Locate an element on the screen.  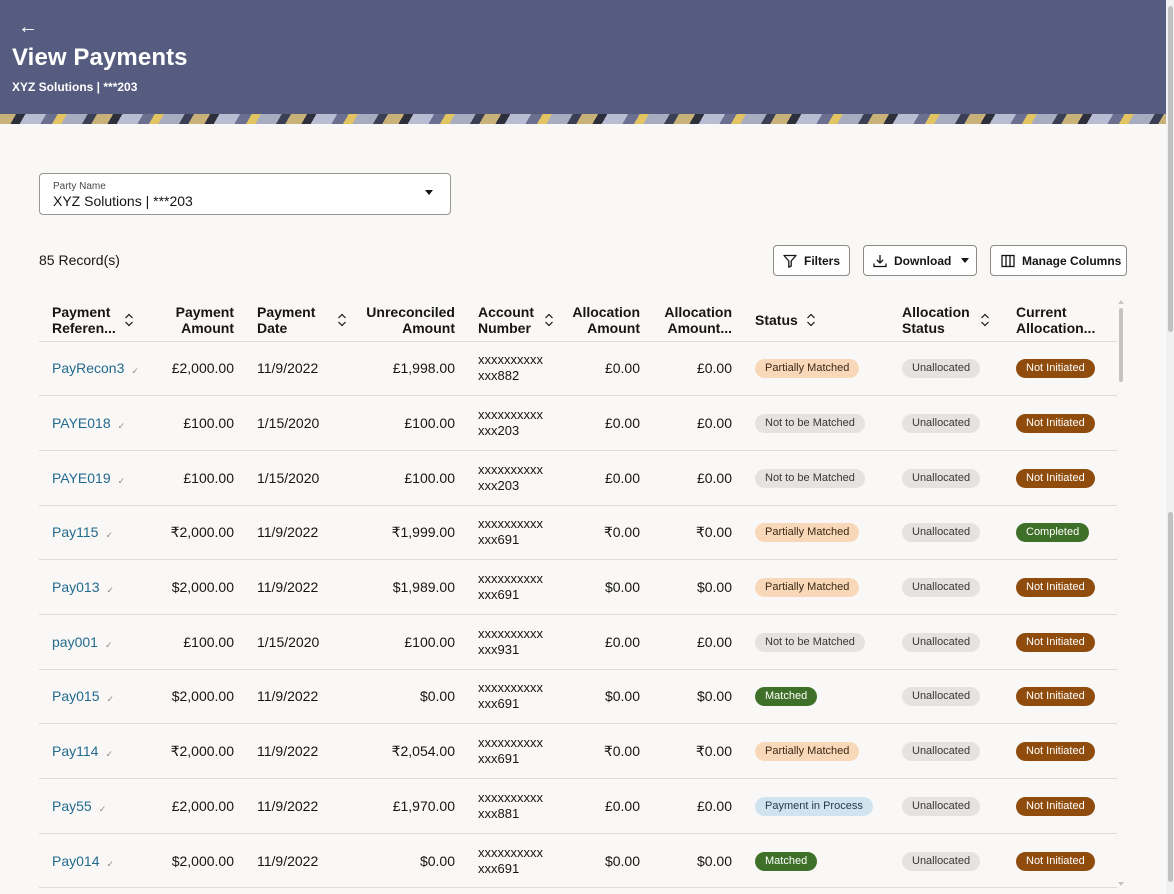
account-number-cell: xxxxxxxxxx xxx931 is located at coordinates (512, 642).